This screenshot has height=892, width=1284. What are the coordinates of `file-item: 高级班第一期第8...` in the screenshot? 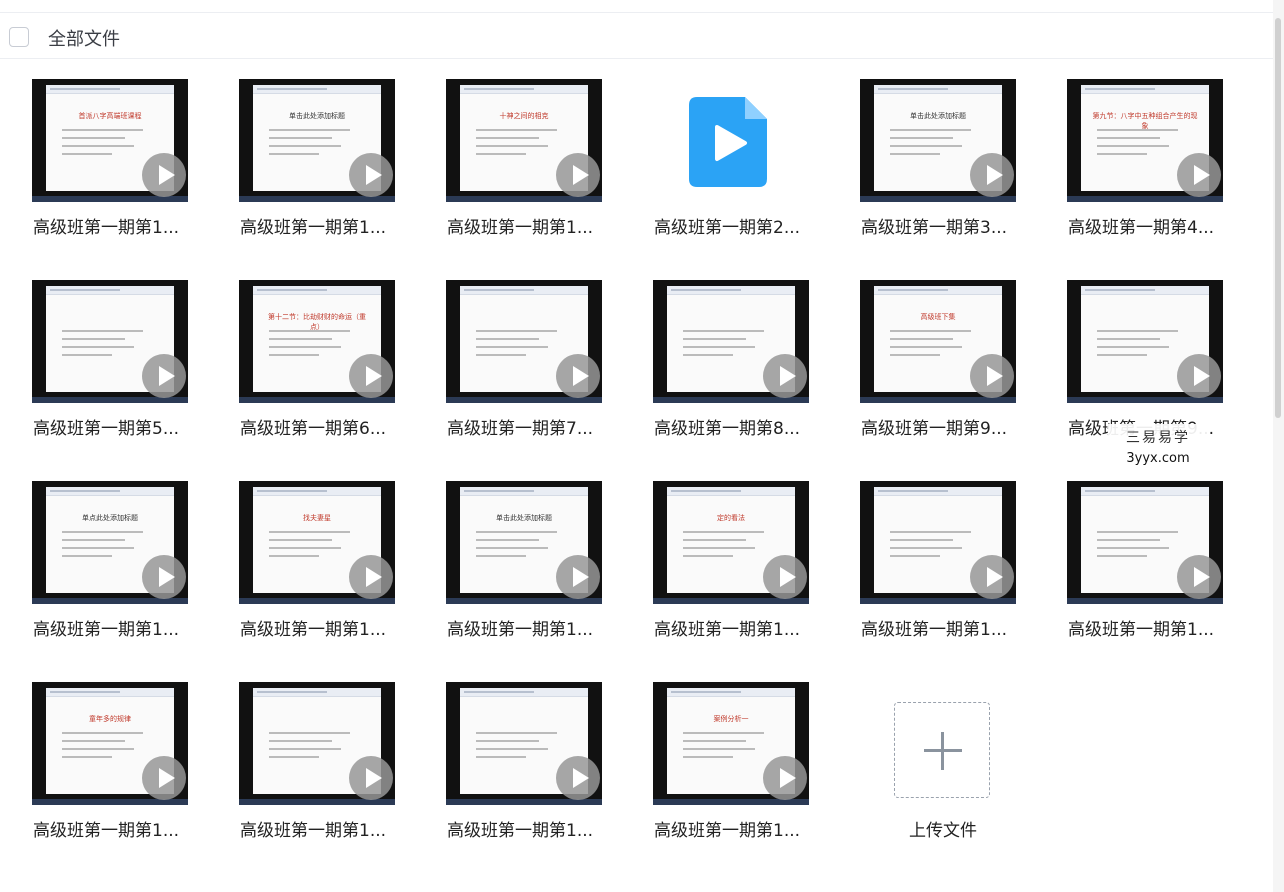 It's located at (736, 375).